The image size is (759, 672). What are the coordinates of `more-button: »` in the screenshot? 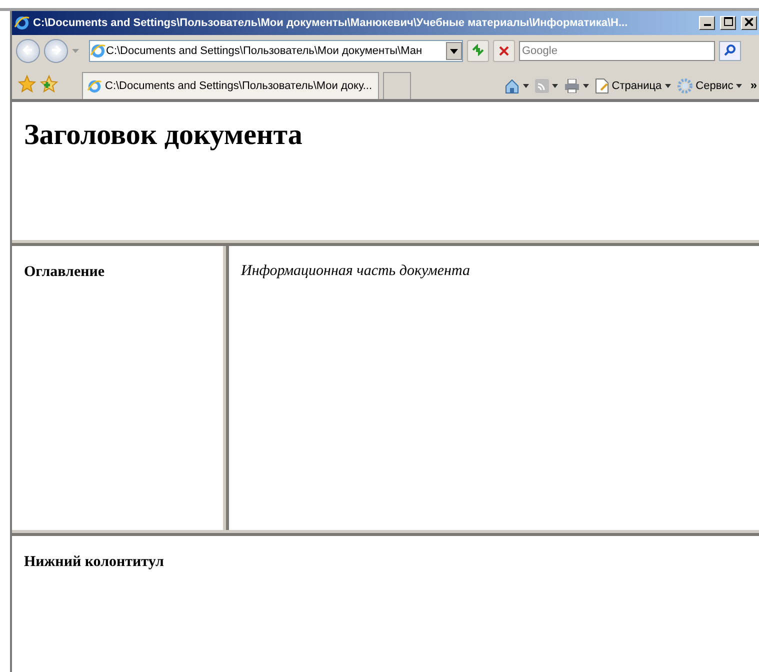 It's located at (753, 85).